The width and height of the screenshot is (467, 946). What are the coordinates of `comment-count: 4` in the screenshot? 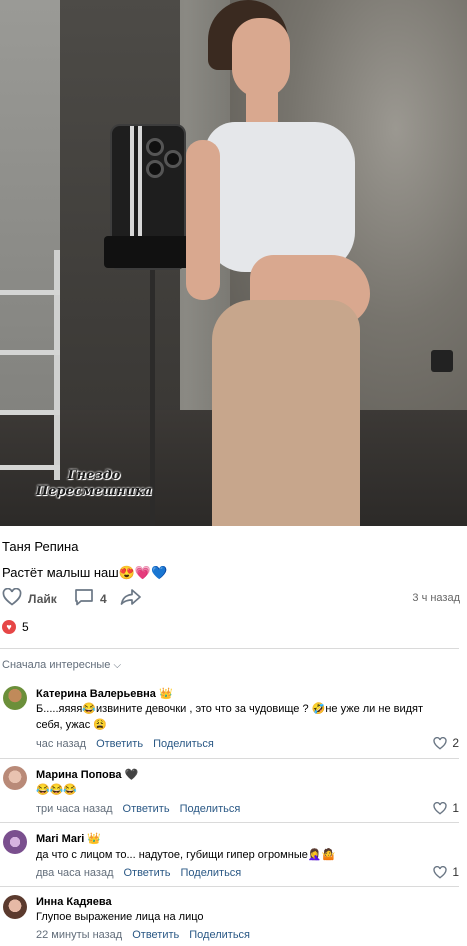 It's located at (103, 598).